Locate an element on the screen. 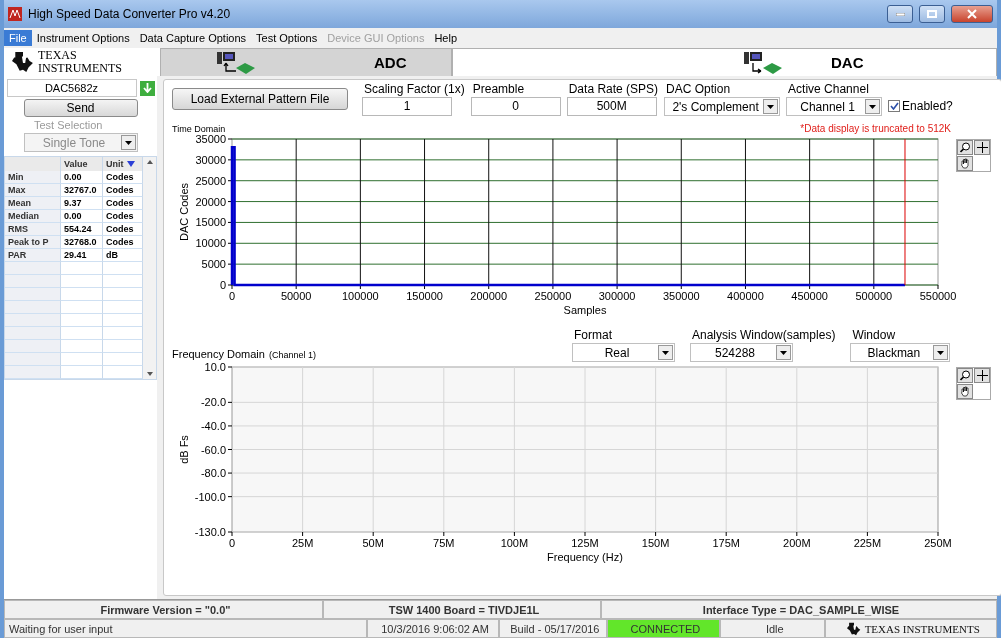 This screenshot has height=638, width=1001. maximize-button is located at coordinates (932, 14).